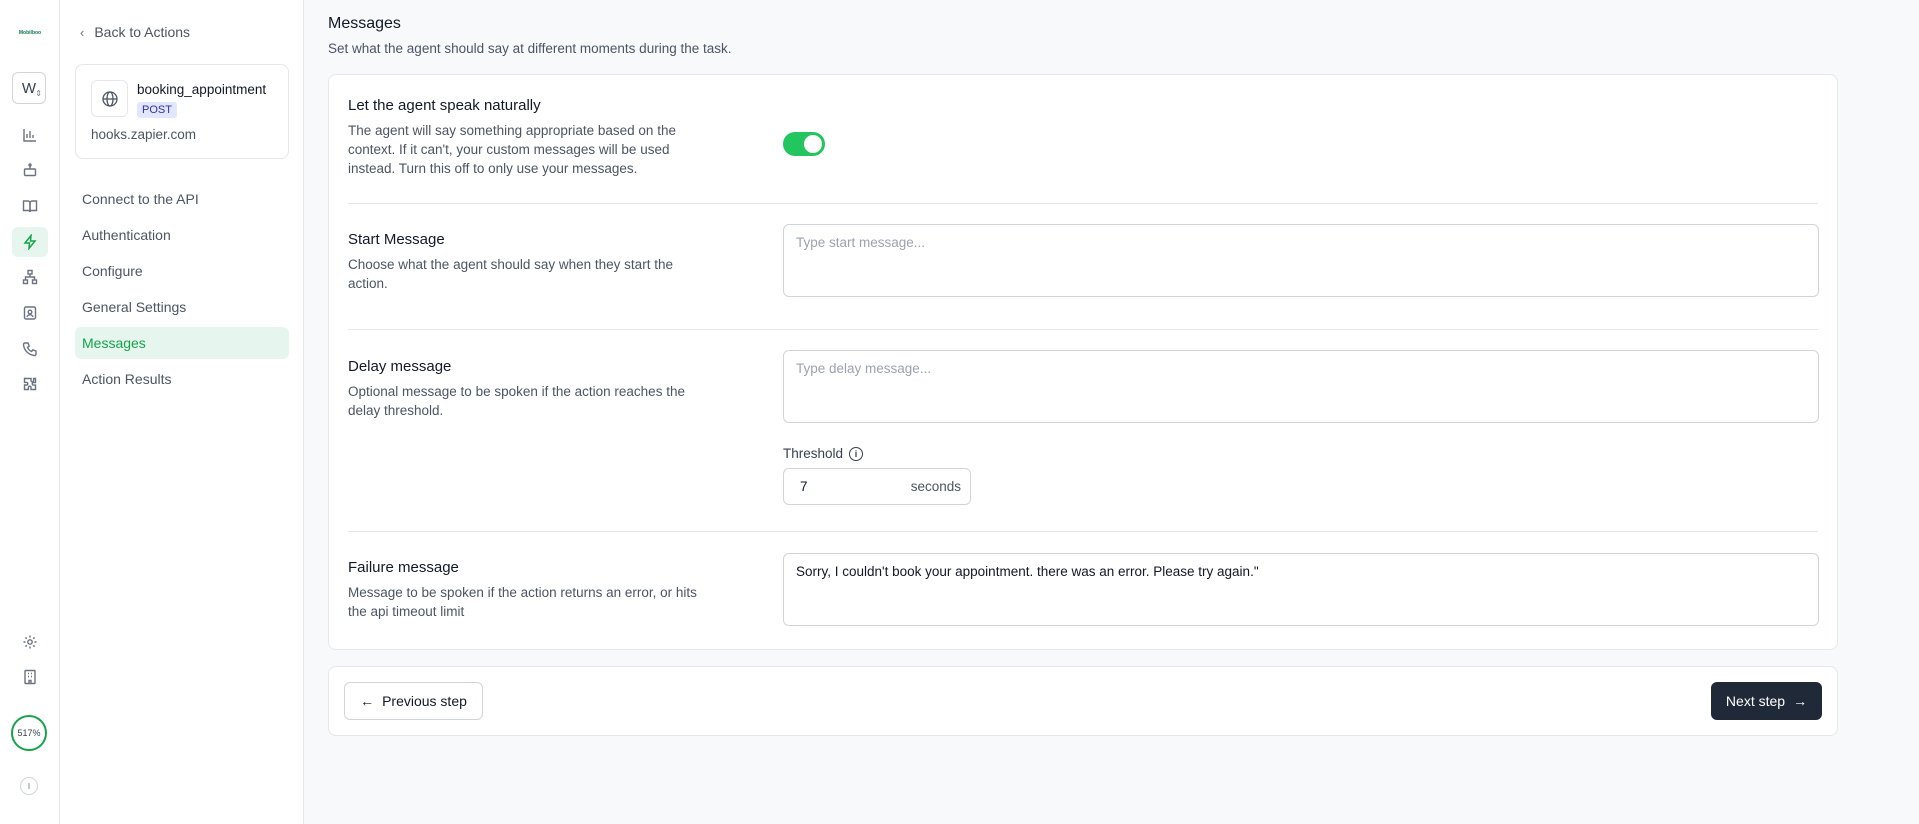 Image resolution: width=1919 pixels, height=824 pixels. I want to click on puzzle-icon, so click(30, 384).